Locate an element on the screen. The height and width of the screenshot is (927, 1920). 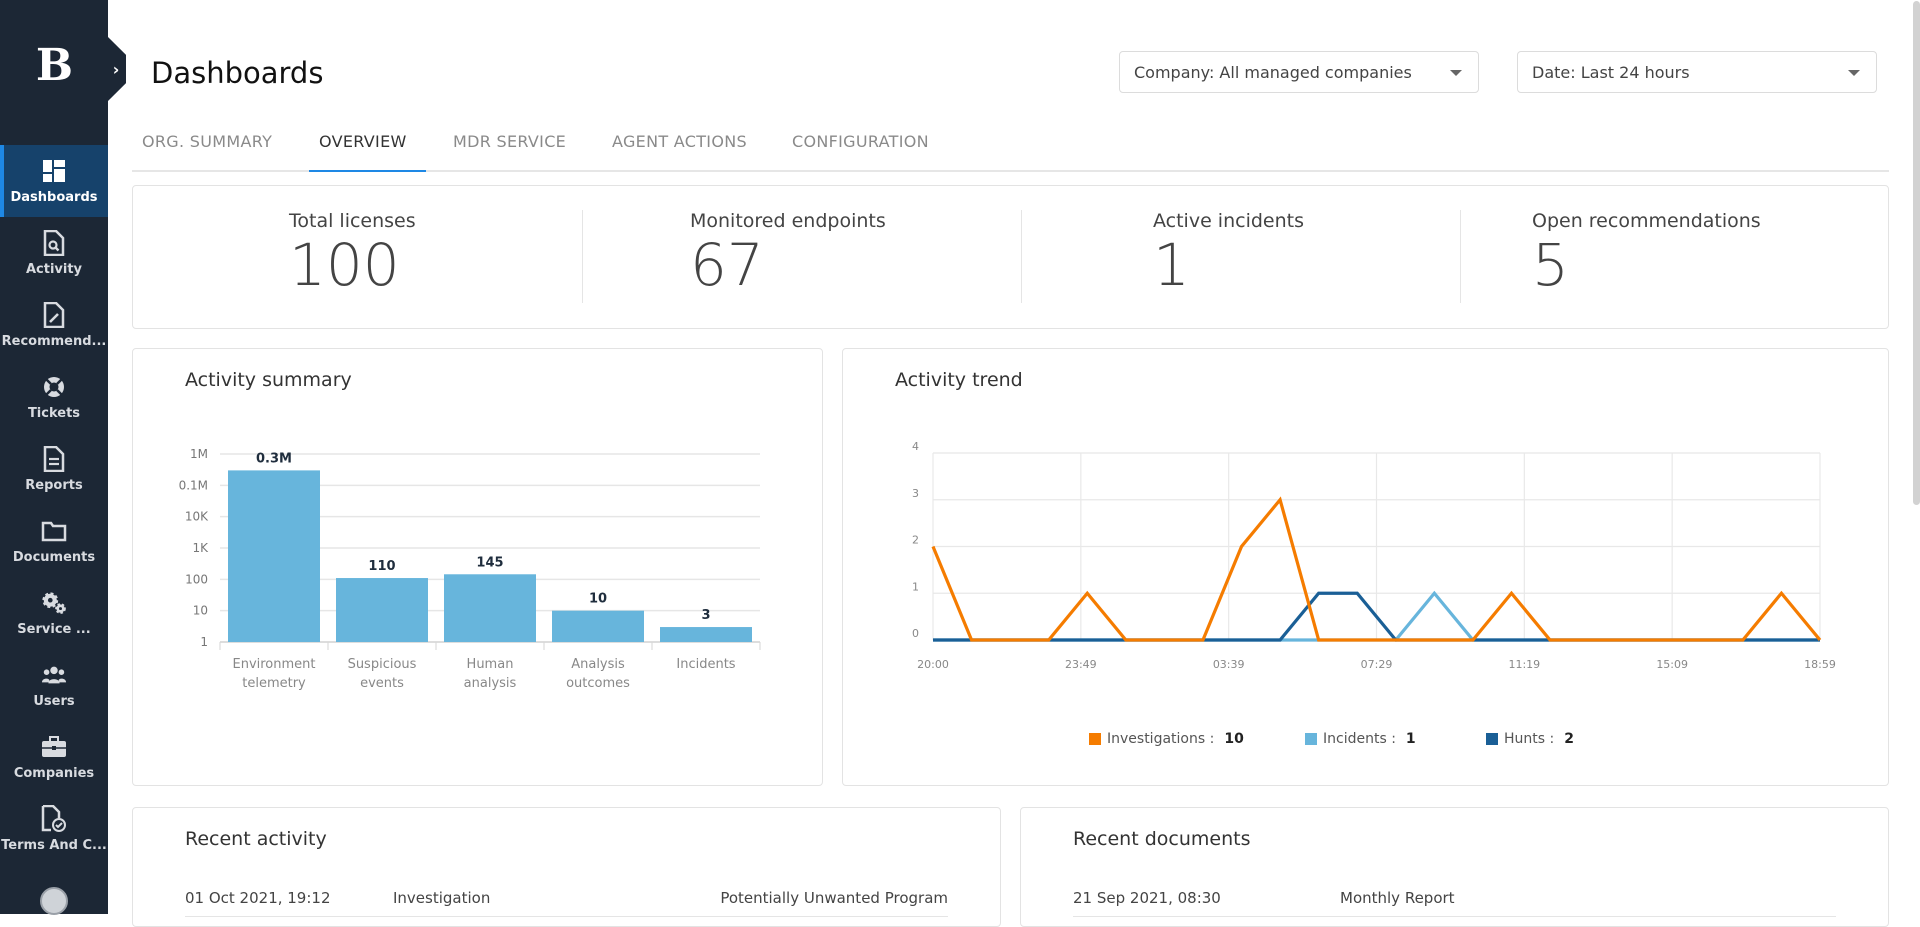
document-row: 21 Sep 2021, 08:30 Monthly Report is located at coordinates (1454, 900).